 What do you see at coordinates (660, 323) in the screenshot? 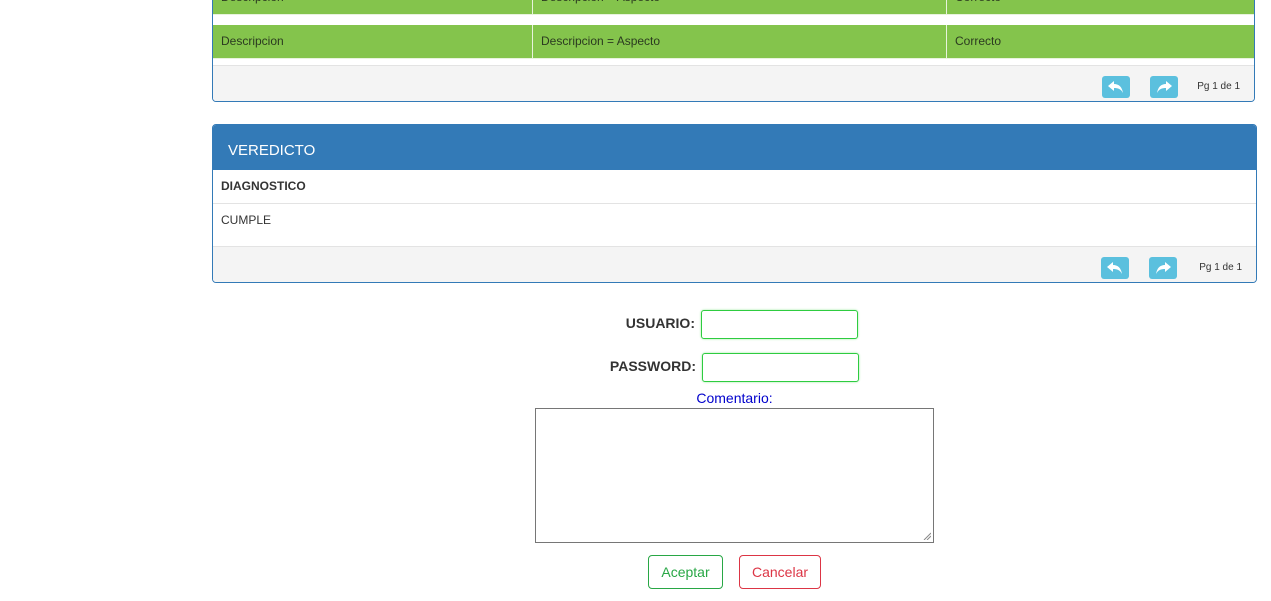
I see `usuario-label: USUARIO:` at bounding box center [660, 323].